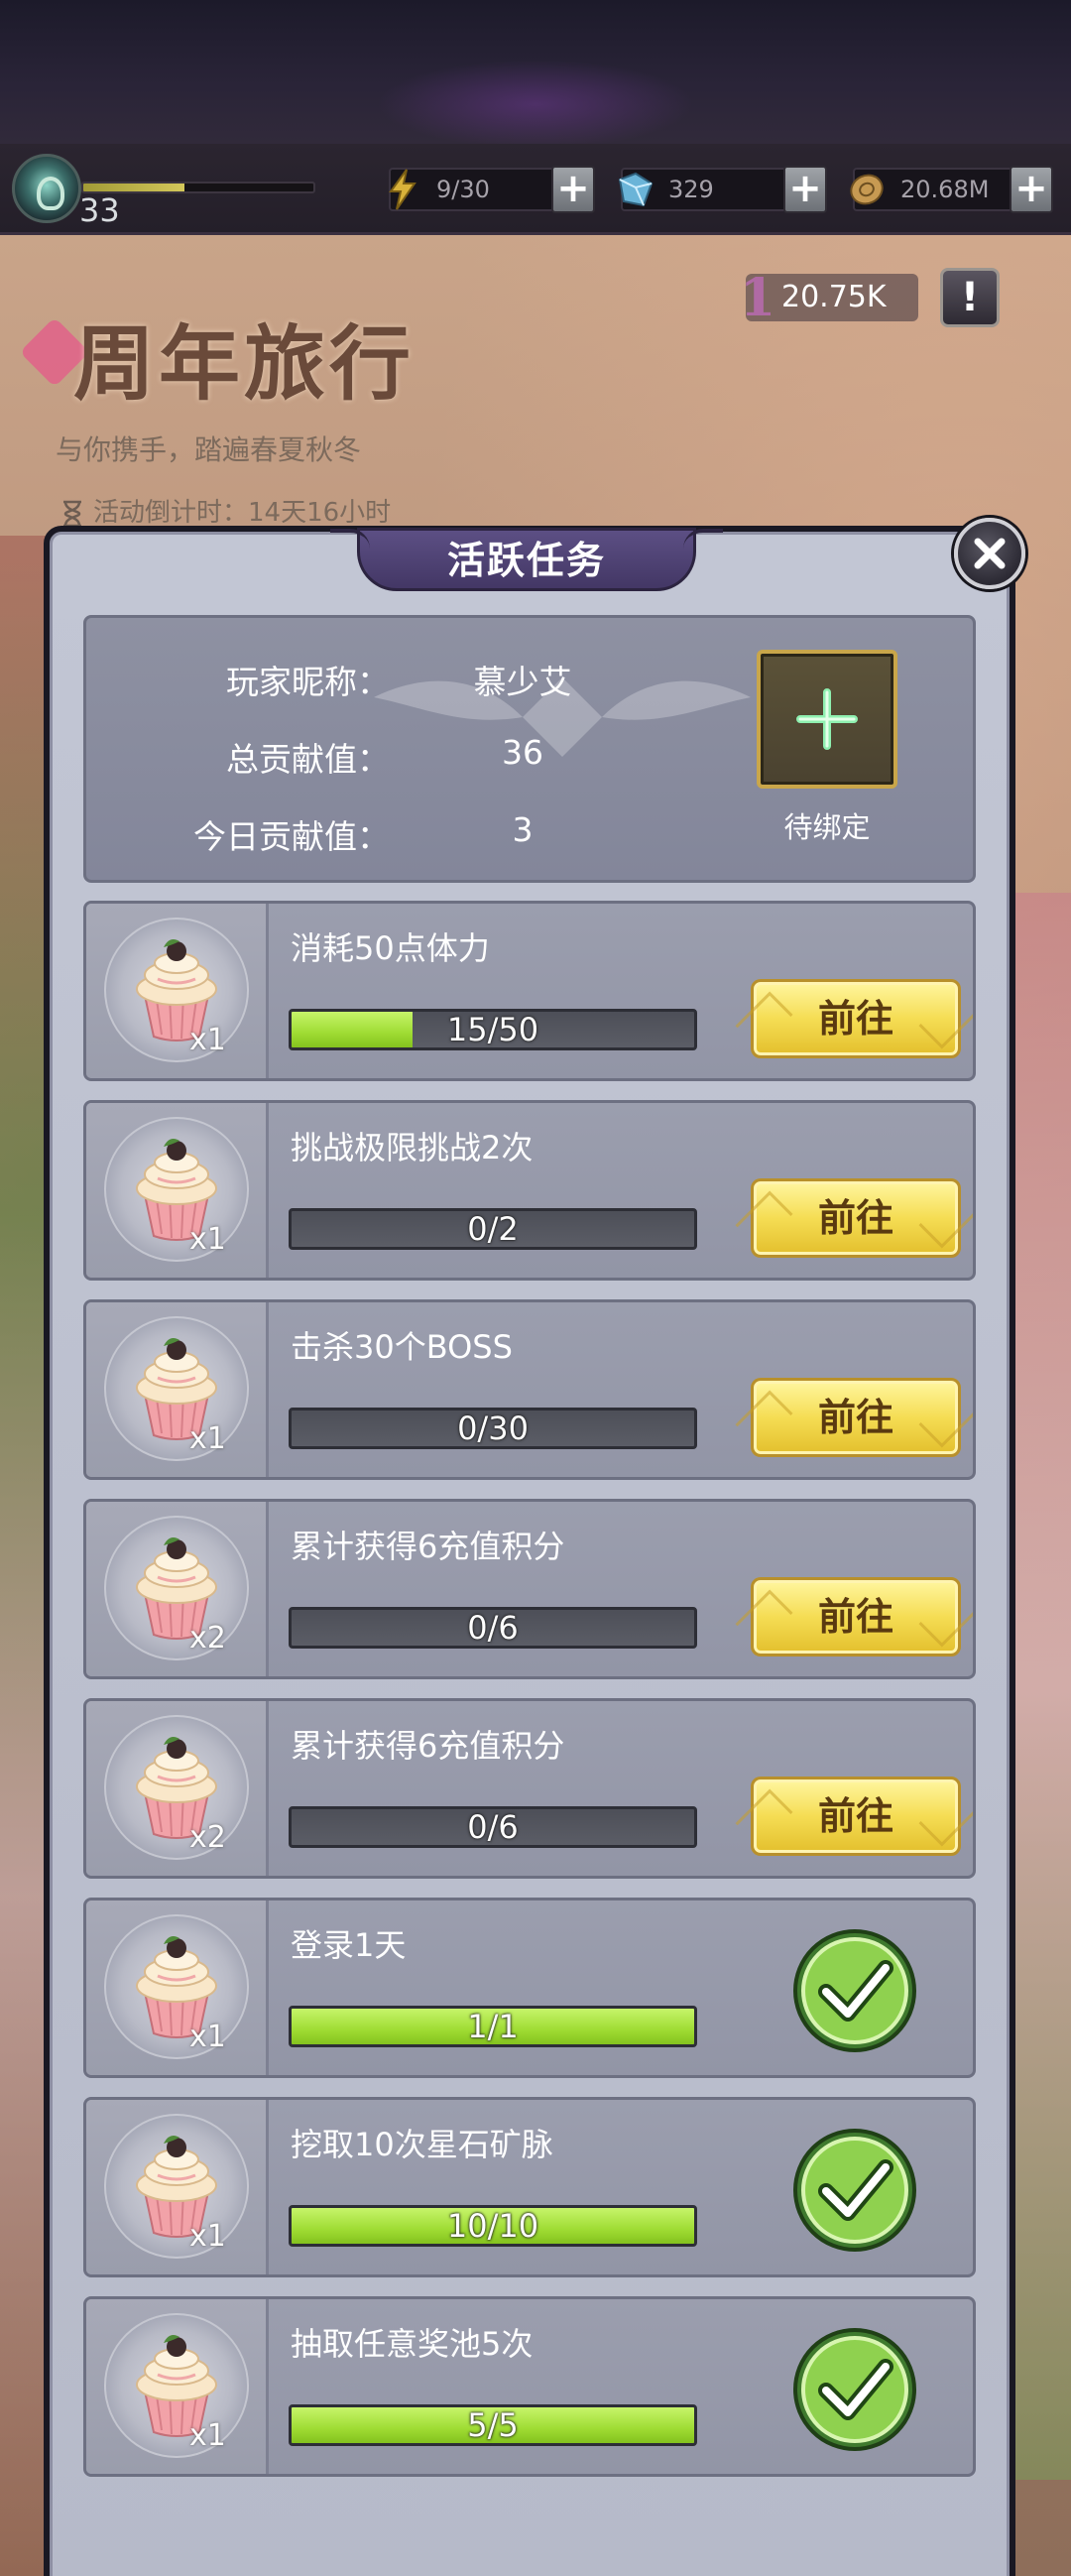  What do you see at coordinates (1041, 1686) in the screenshot?
I see `flower-decoration` at bounding box center [1041, 1686].